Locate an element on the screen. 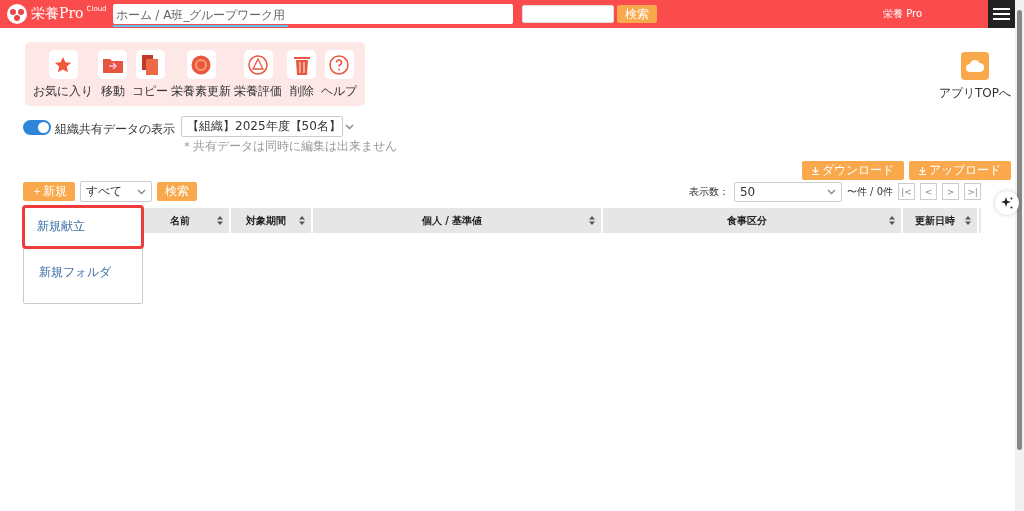 The image size is (1024, 511). tool-label: 移動 is located at coordinates (112, 91).